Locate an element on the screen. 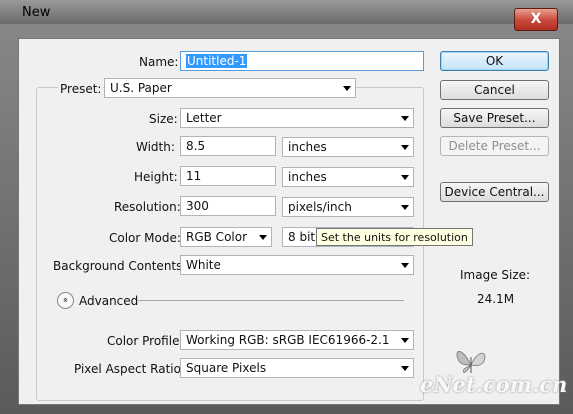 The width and height of the screenshot is (573, 414). color-mode-value: RGB Color is located at coordinates (217, 237).